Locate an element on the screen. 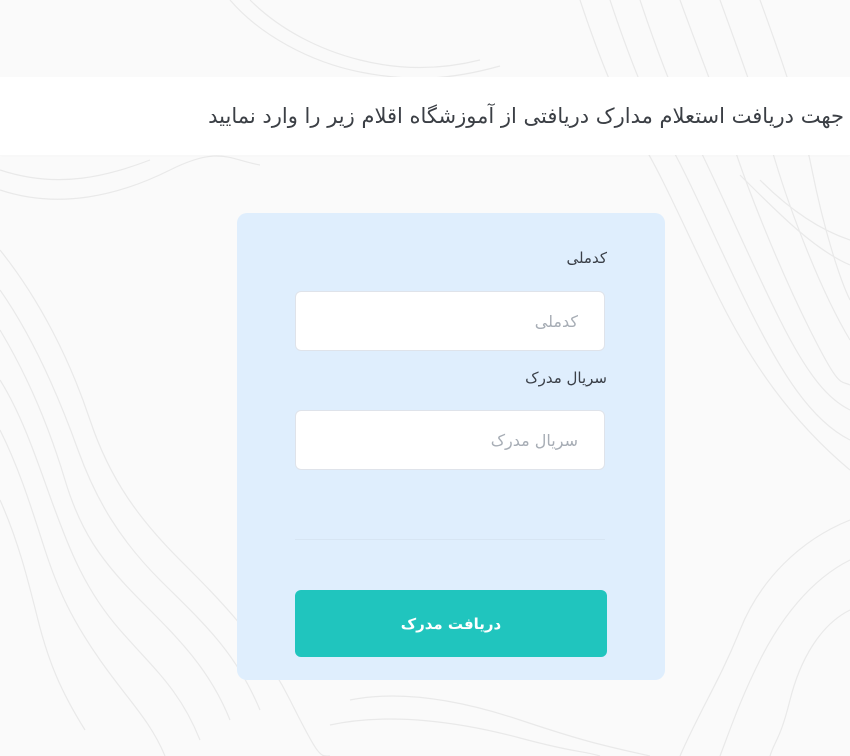 The height and width of the screenshot is (756, 850). national-id-label: کدملی is located at coordinates (586, 258).